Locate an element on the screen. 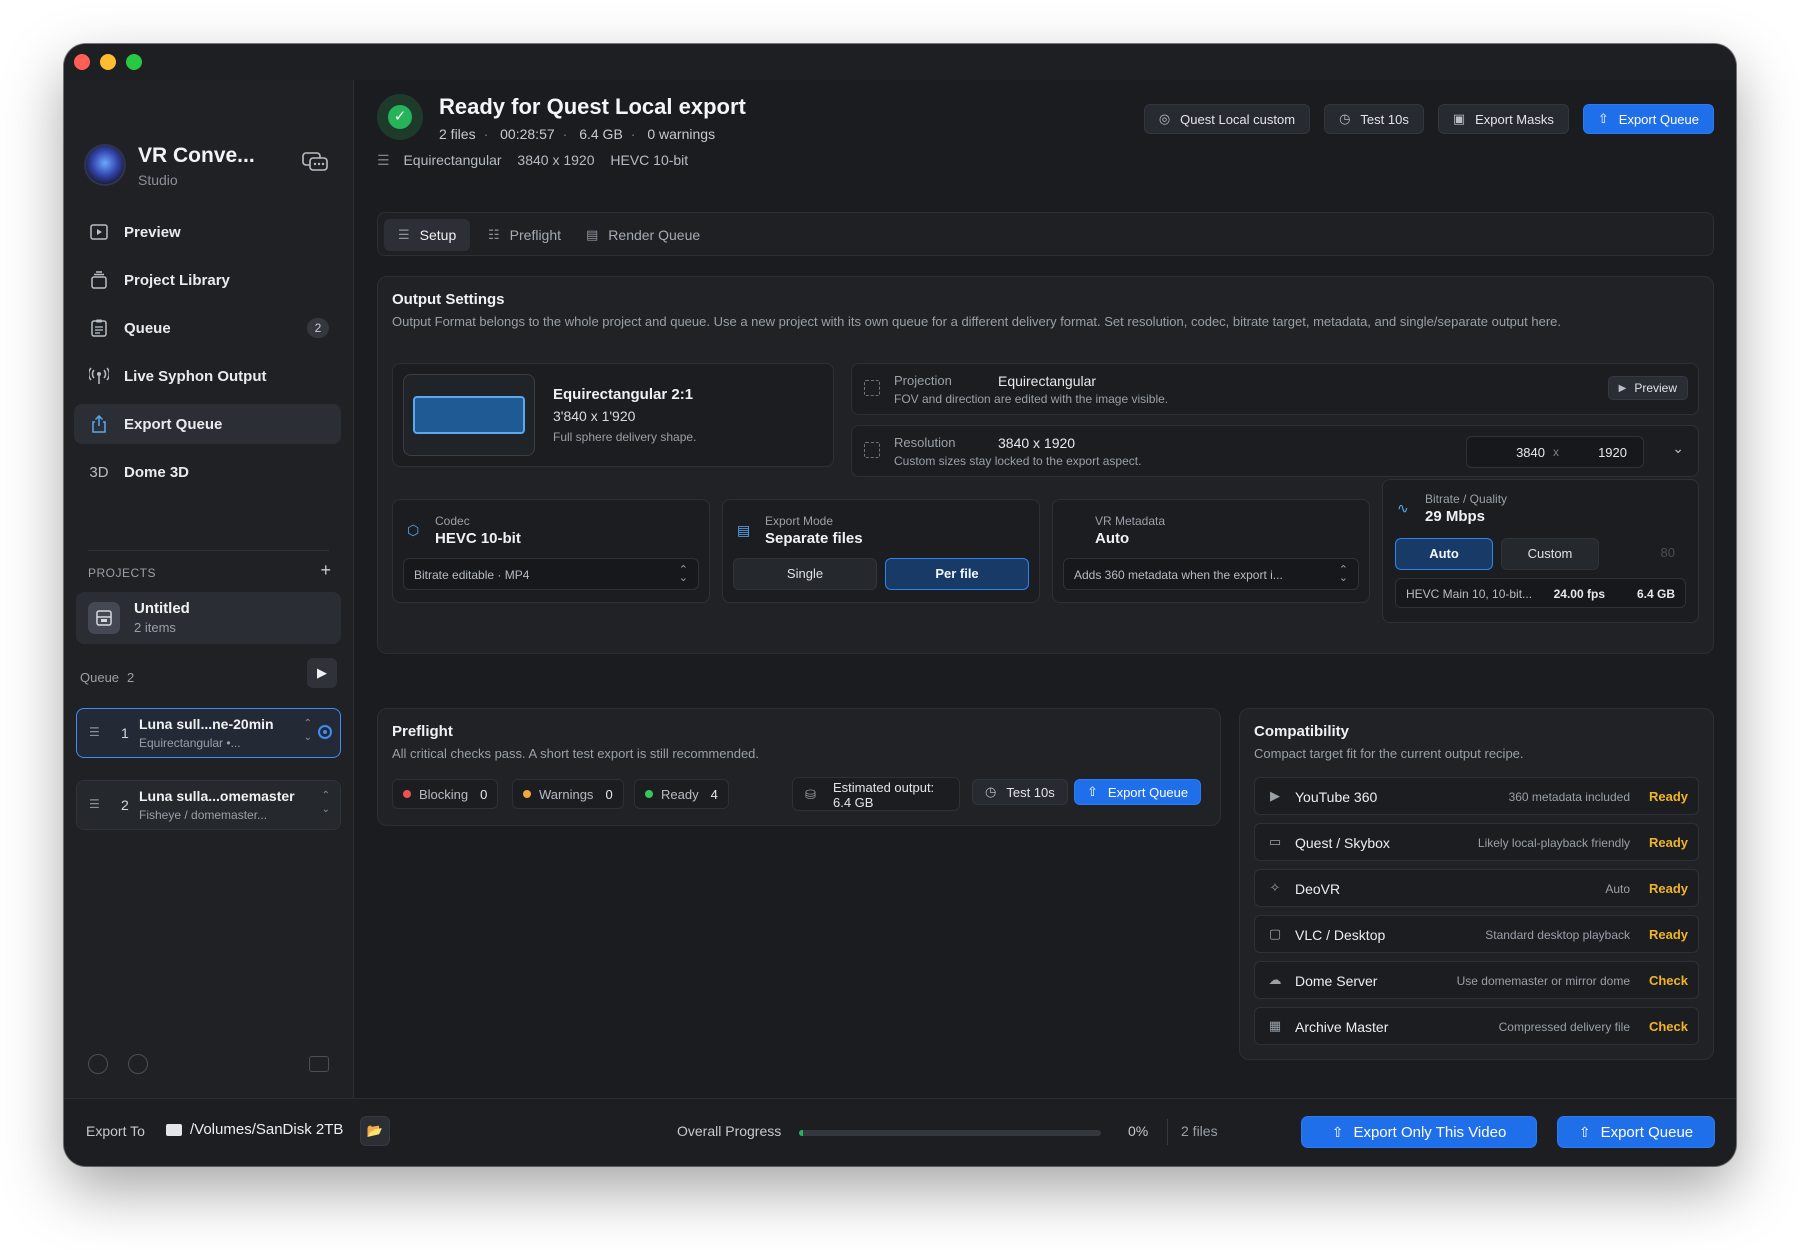  codec-label: Codec is located at coordinates (452, 521).